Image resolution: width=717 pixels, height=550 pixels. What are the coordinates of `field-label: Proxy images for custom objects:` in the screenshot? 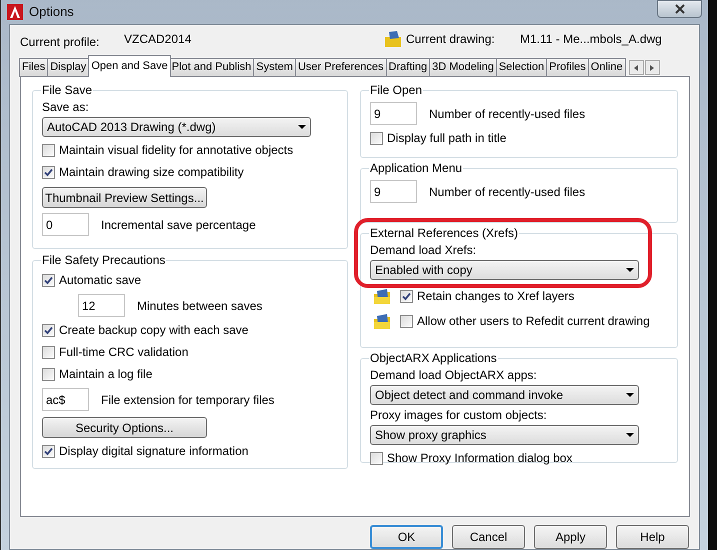 It's located at (459, 415).